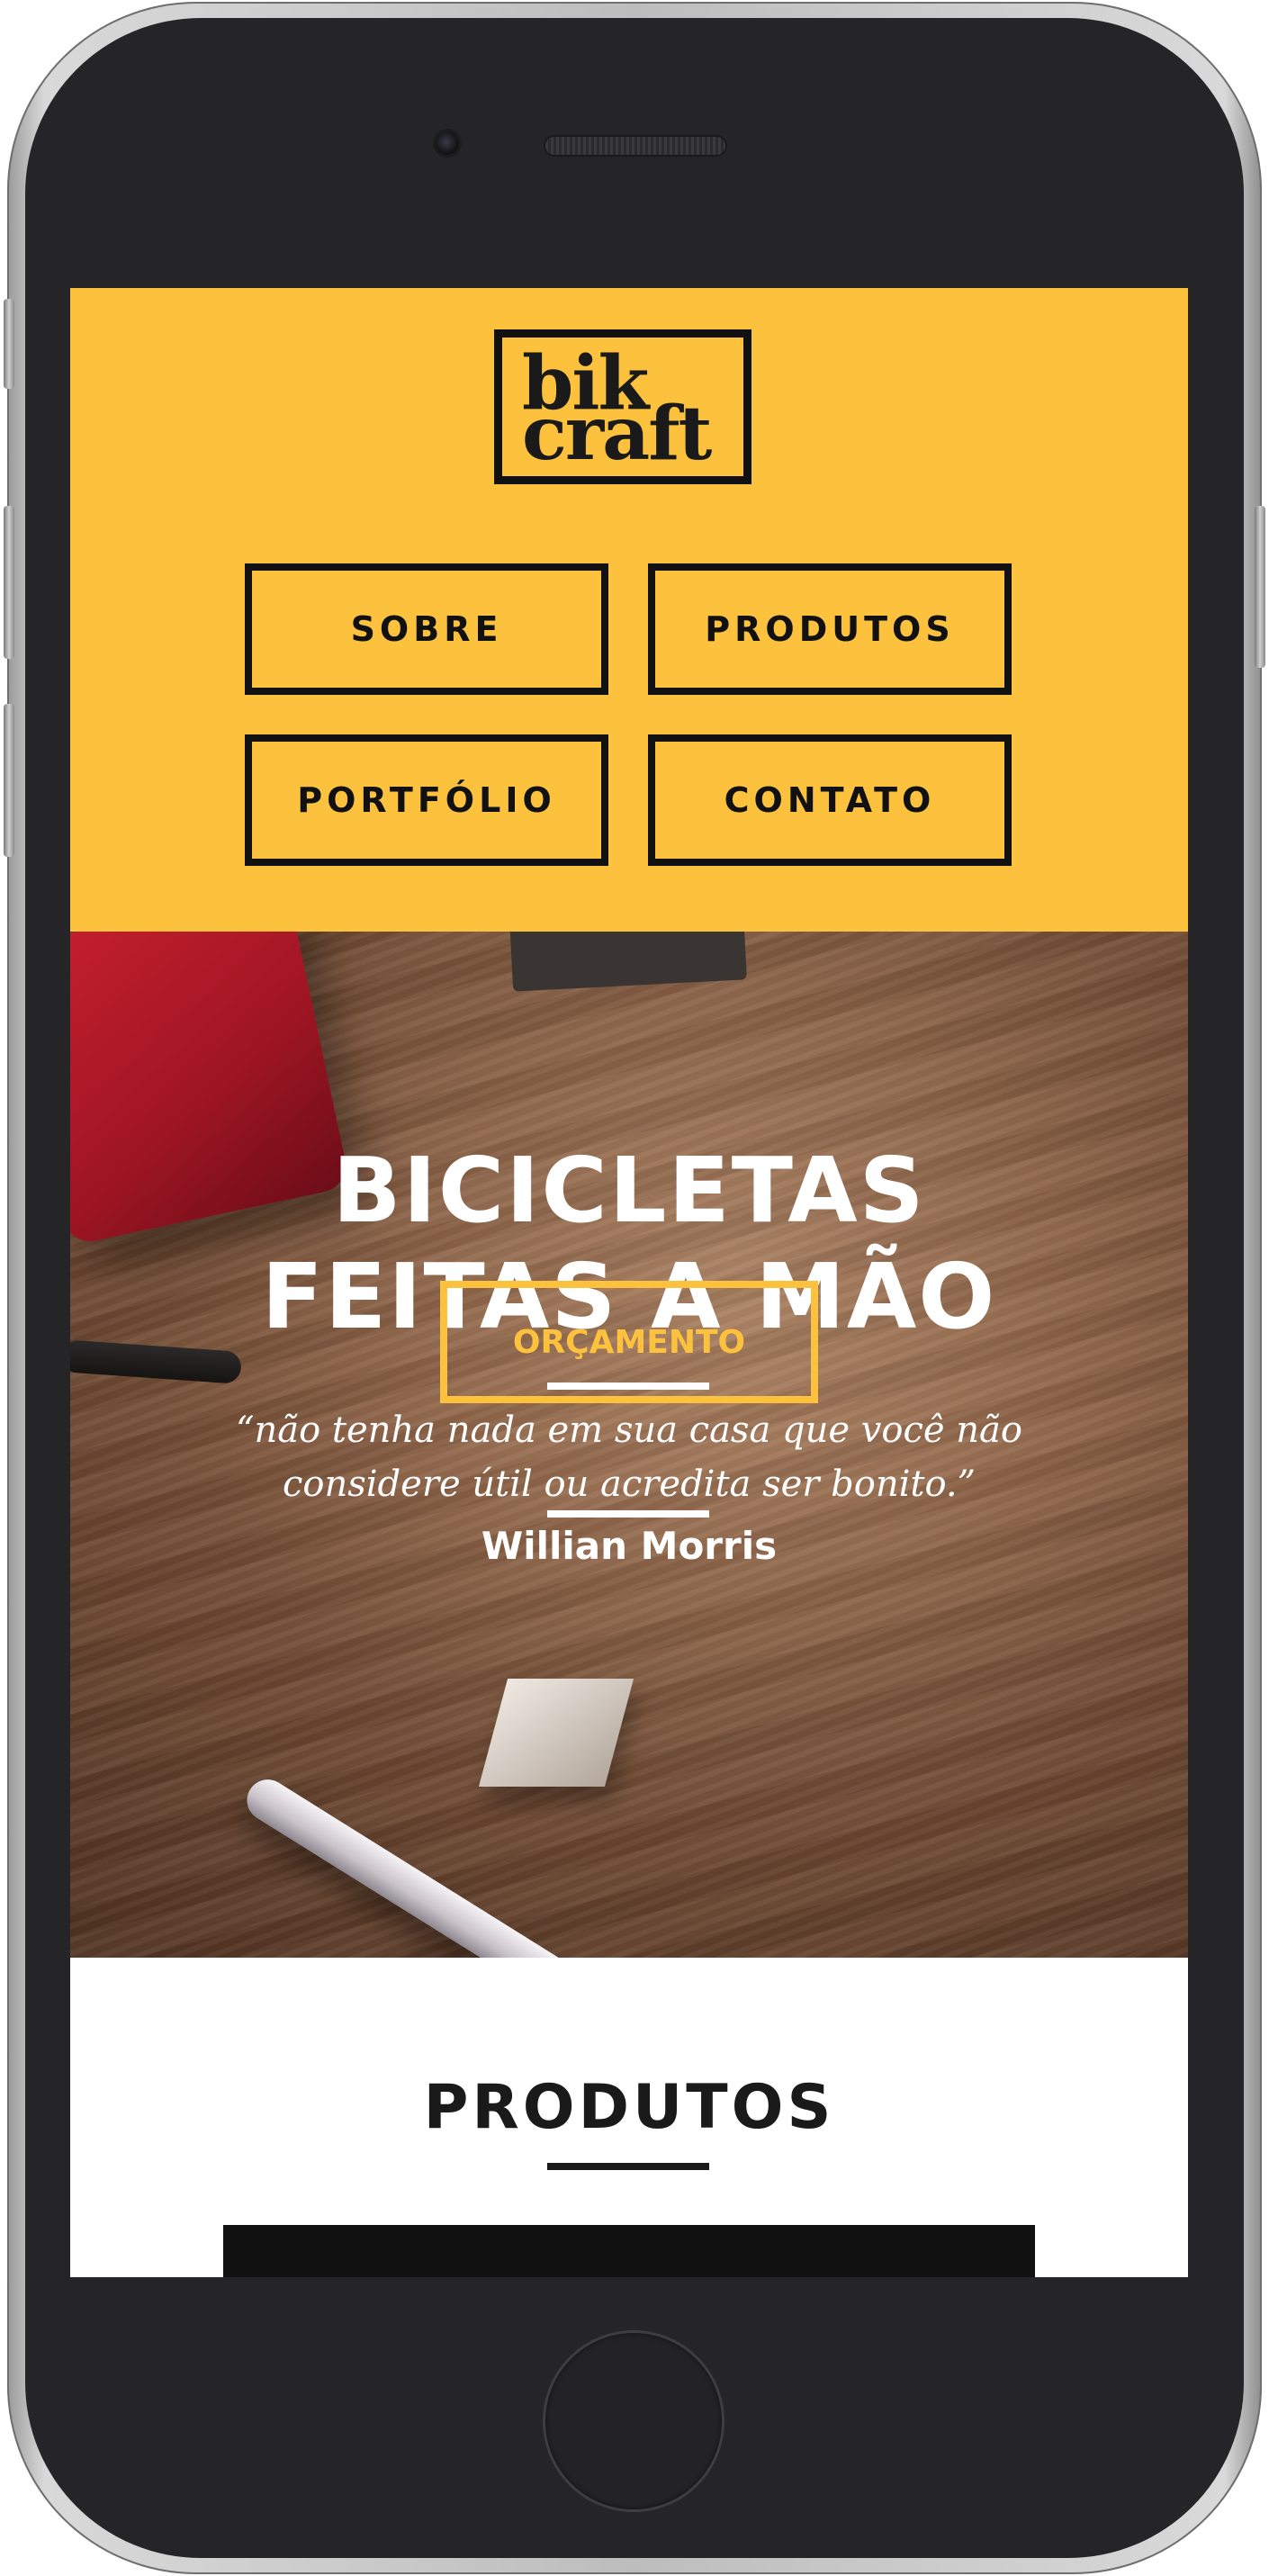 The width and height of the screenshot is (1269, 2576). I want to click on volume-down-button, so click(9, 780).